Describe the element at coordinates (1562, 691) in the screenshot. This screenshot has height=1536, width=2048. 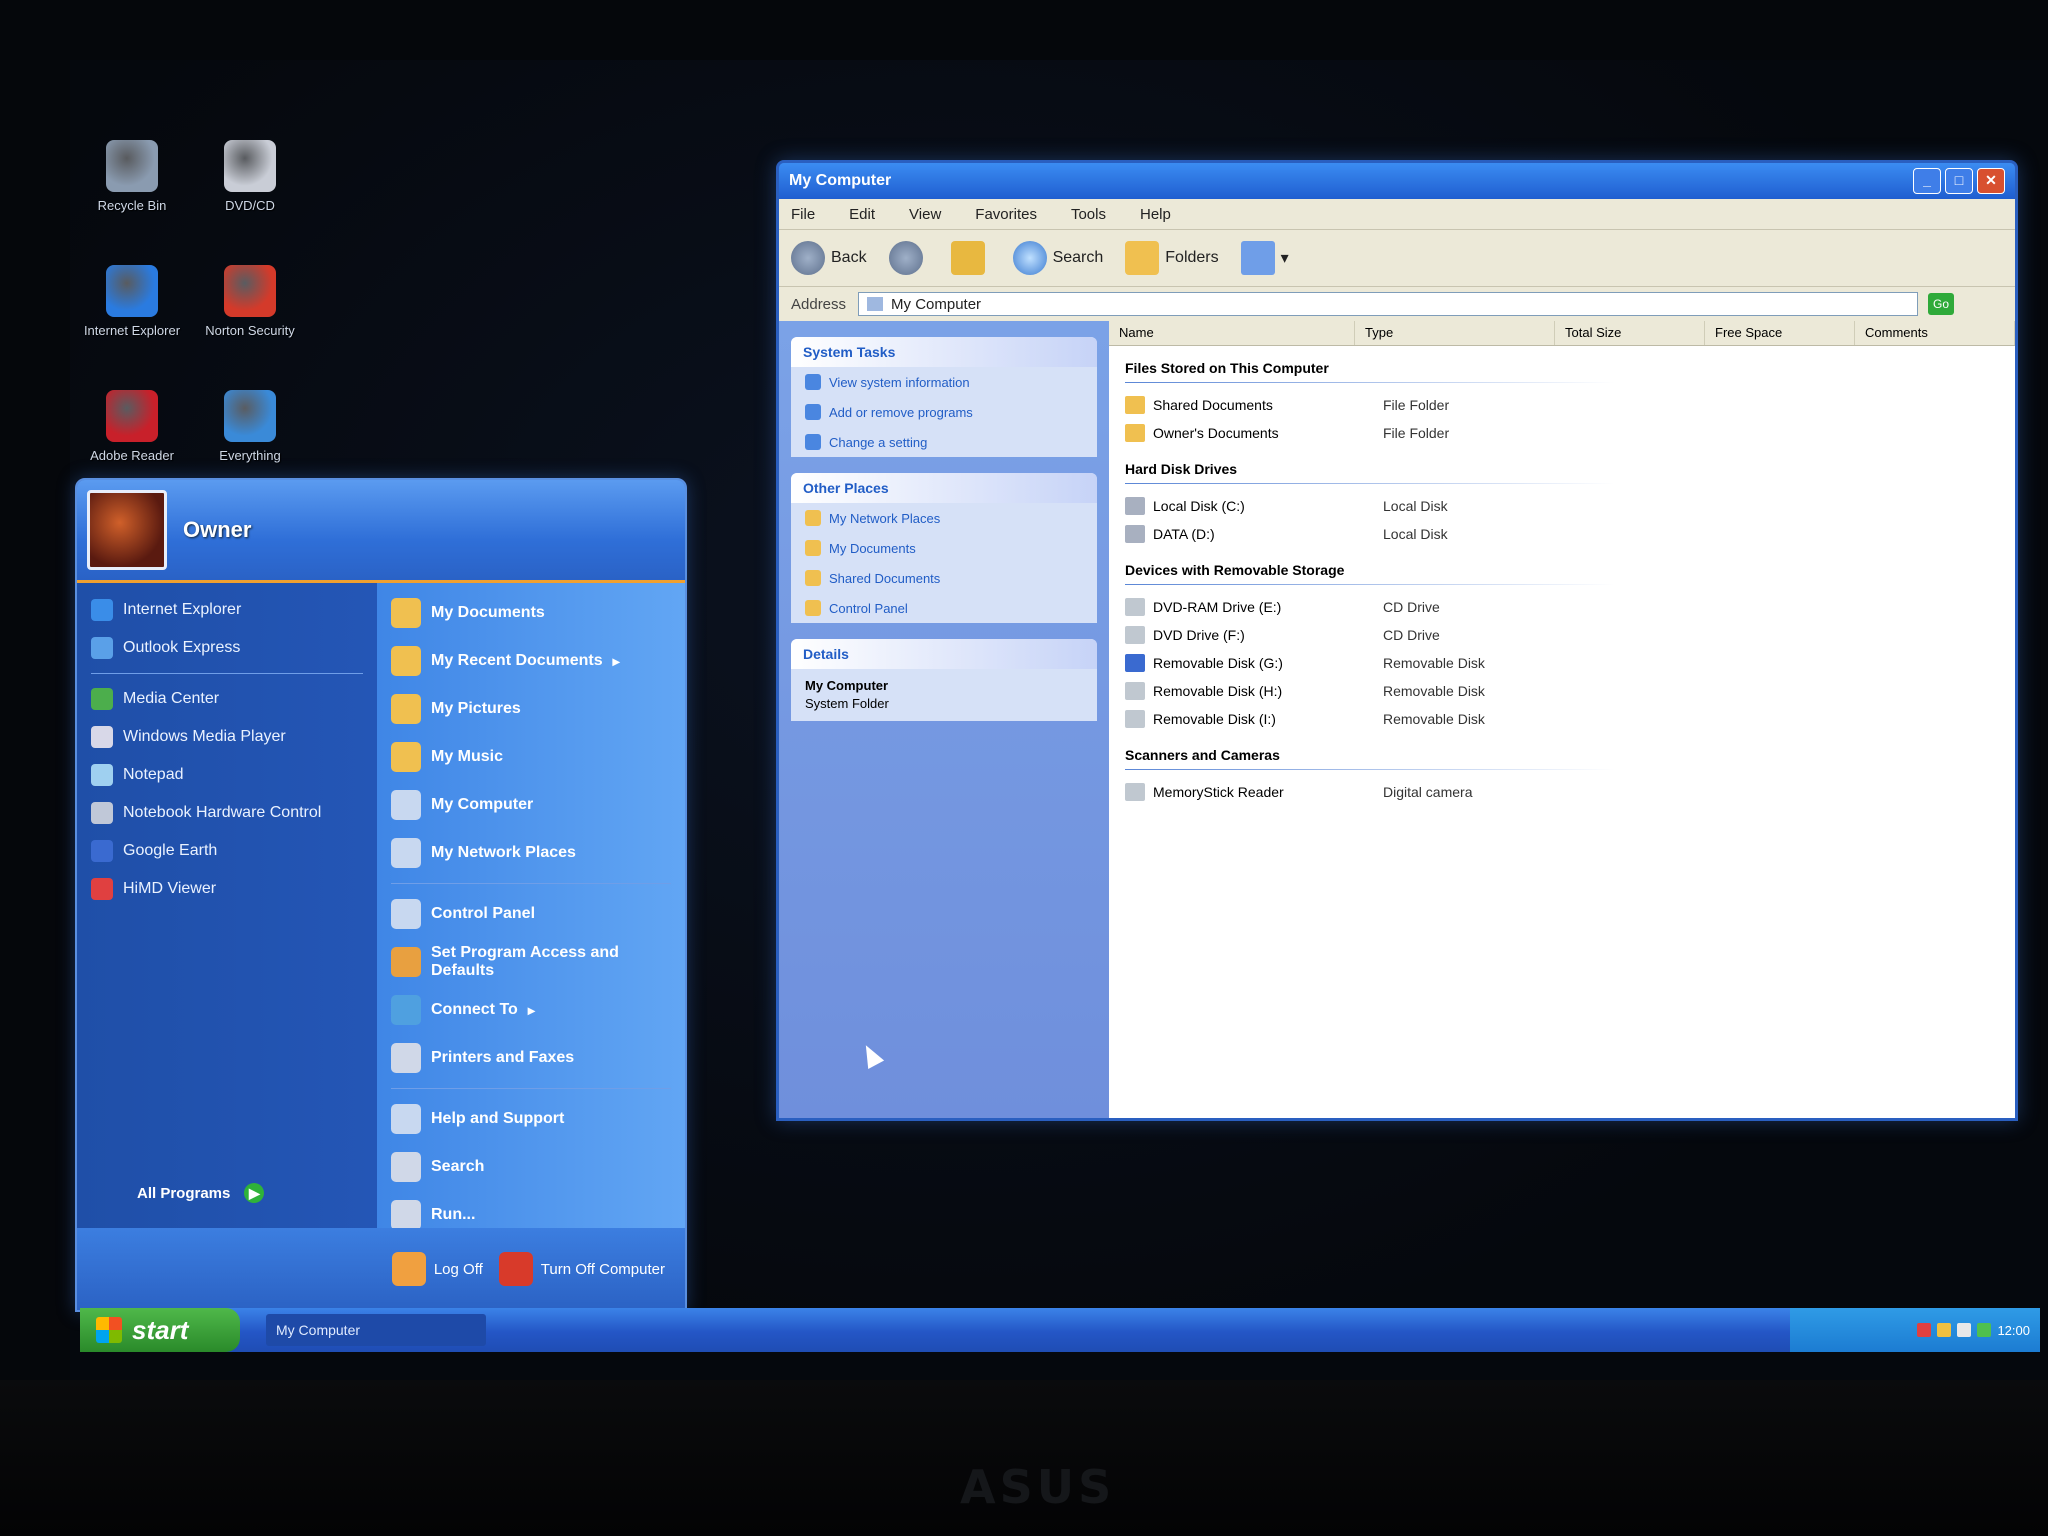
I see `drive-row-removable-disk-h: Removable Disk (H:) Removable Disk` at that location.